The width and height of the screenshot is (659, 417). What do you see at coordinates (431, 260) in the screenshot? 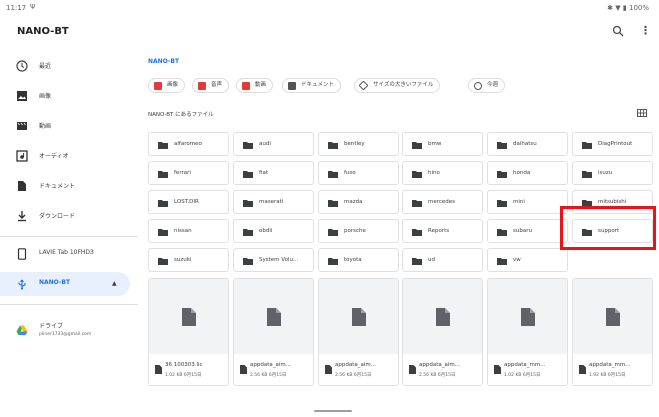
I see `folder-name: ud` at bounding box center [431, 260].